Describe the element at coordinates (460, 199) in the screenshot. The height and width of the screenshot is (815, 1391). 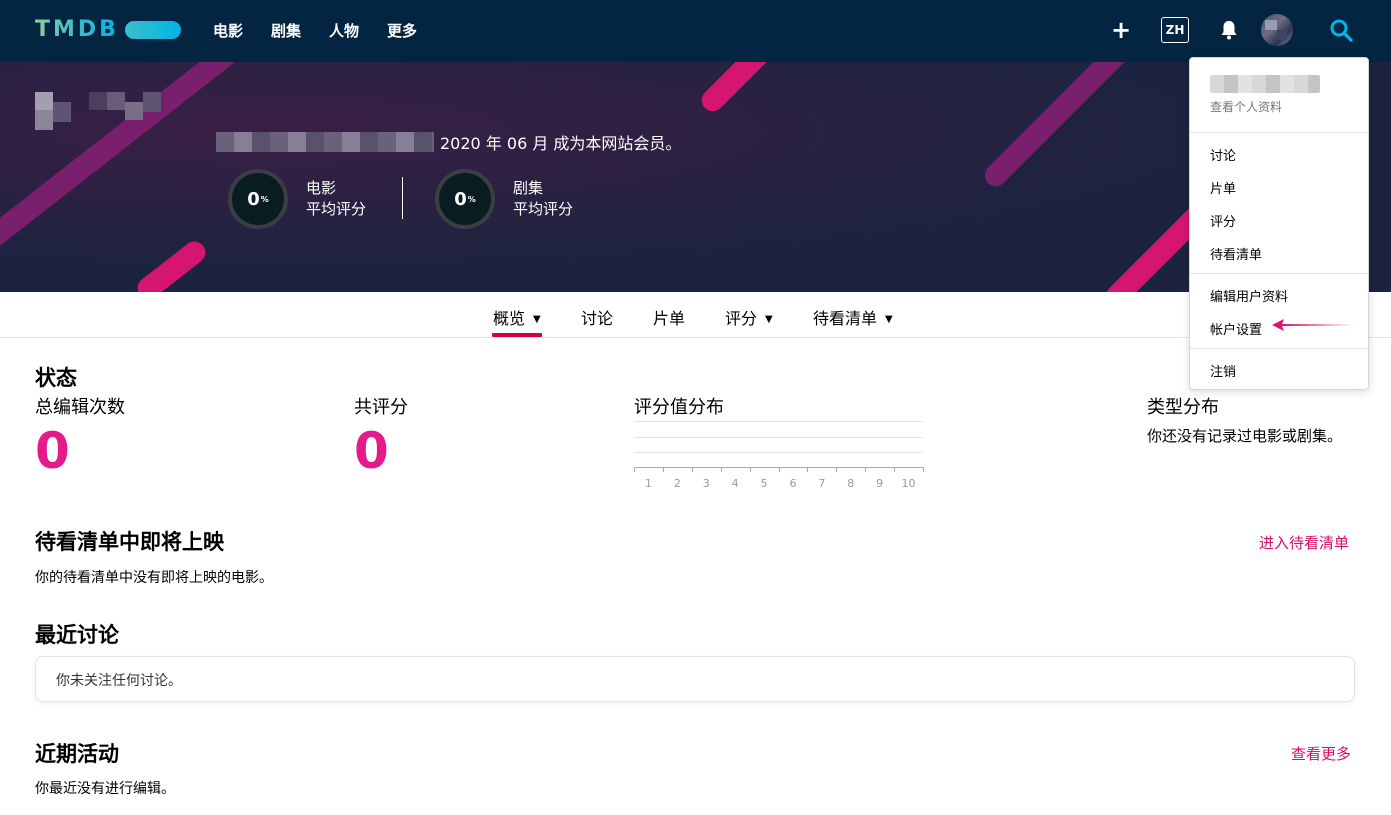
I see `tv-score-value: 0` at that location.